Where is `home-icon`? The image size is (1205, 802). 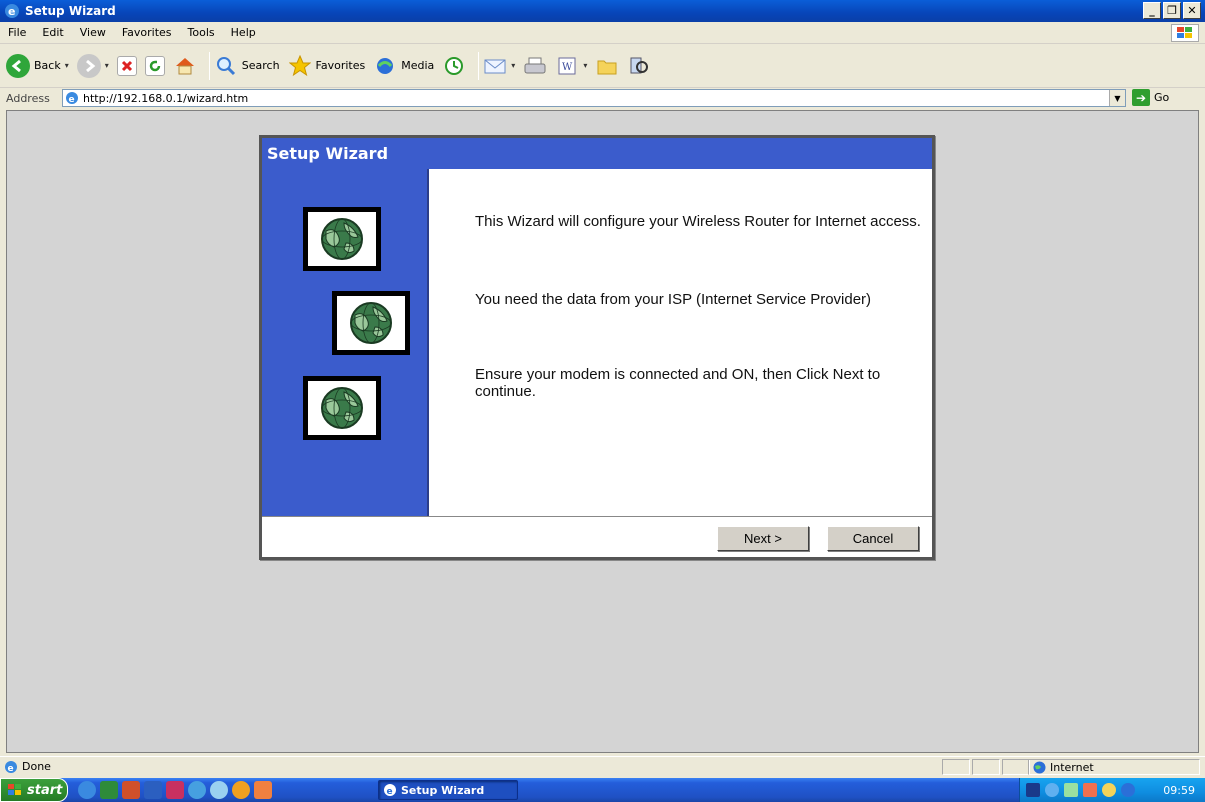
home-icon is located at coordinates (185, 66).